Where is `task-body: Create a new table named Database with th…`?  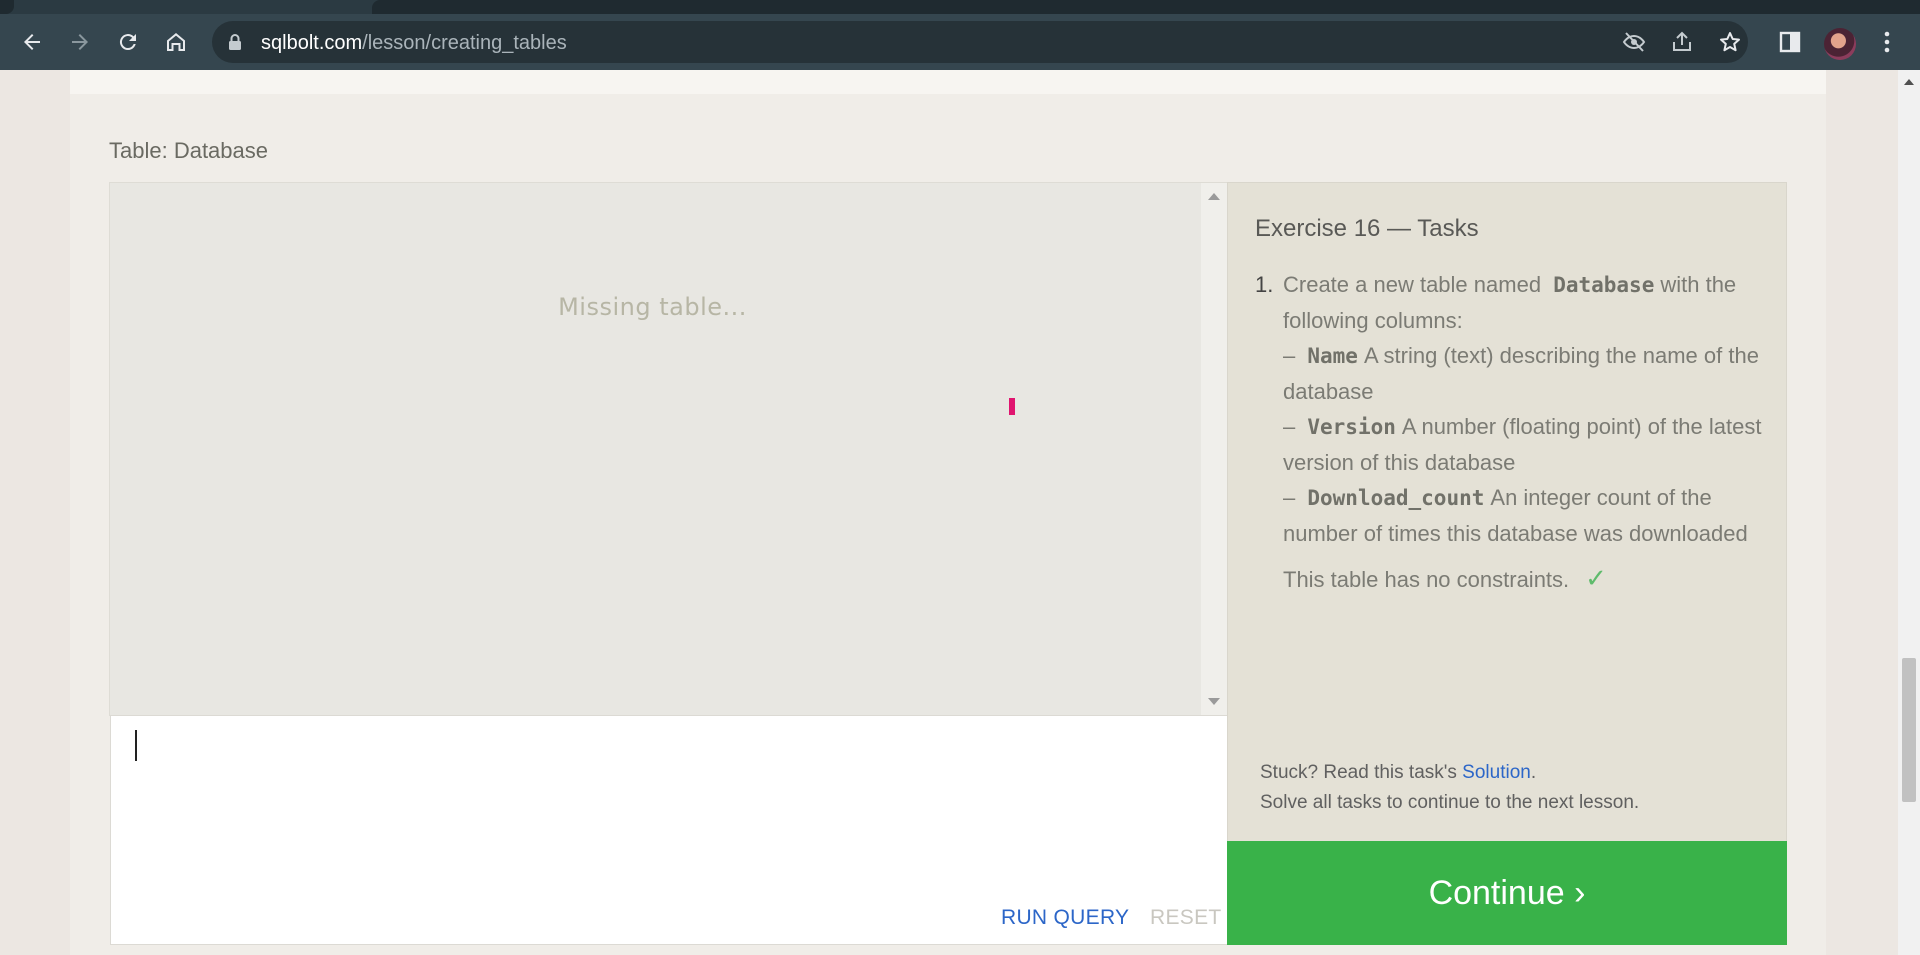 task-body: Create a new table named Database with th… is located at coordinates (1526, 409).